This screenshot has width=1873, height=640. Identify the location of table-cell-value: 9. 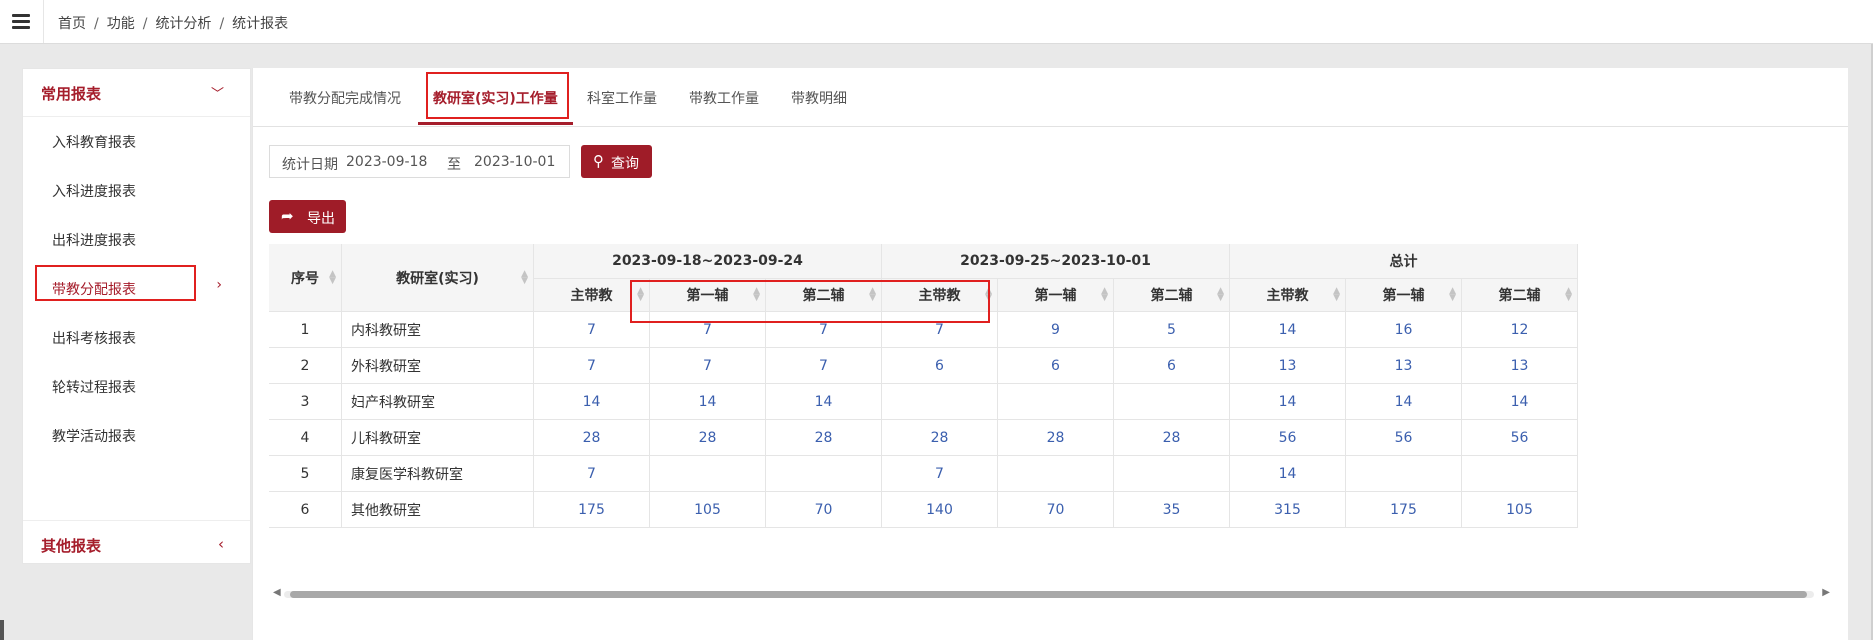
(1056, 330).